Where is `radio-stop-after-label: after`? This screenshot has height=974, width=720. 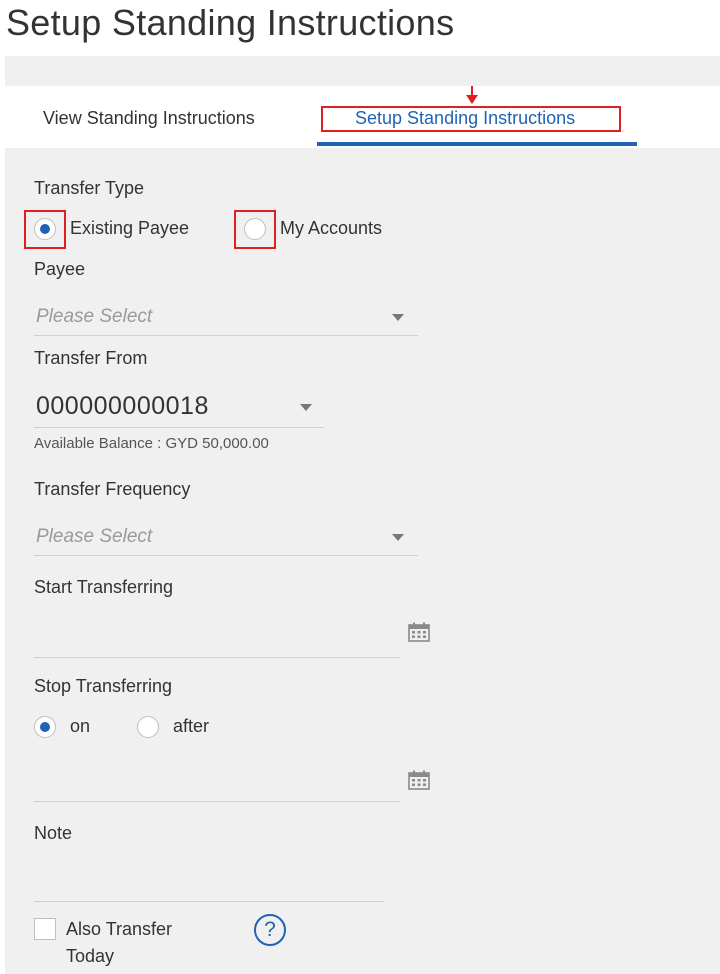 radio-stop-after-label: after is located at coordinates (191, 726).